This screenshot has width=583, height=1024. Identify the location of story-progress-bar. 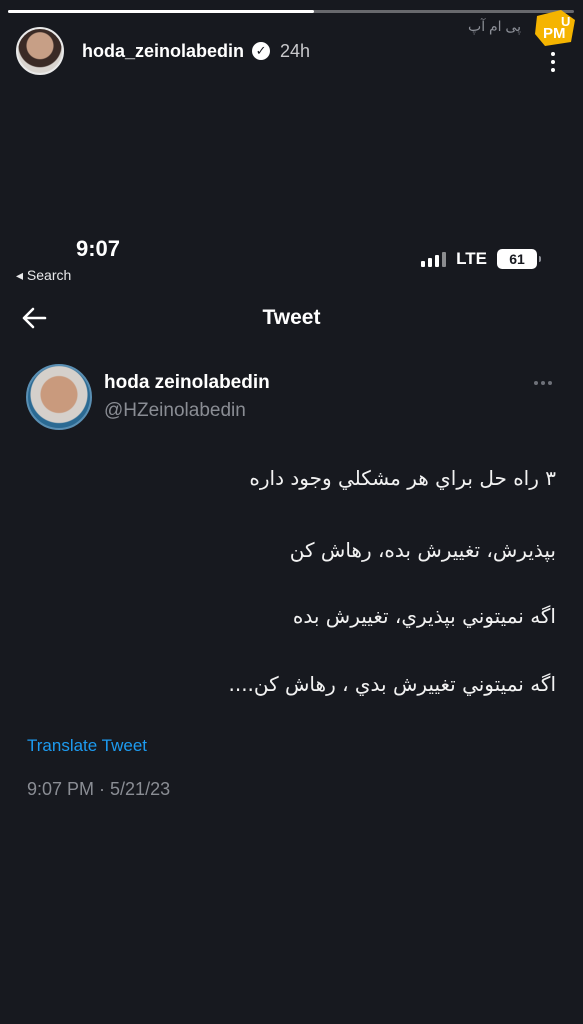
(291, 11).